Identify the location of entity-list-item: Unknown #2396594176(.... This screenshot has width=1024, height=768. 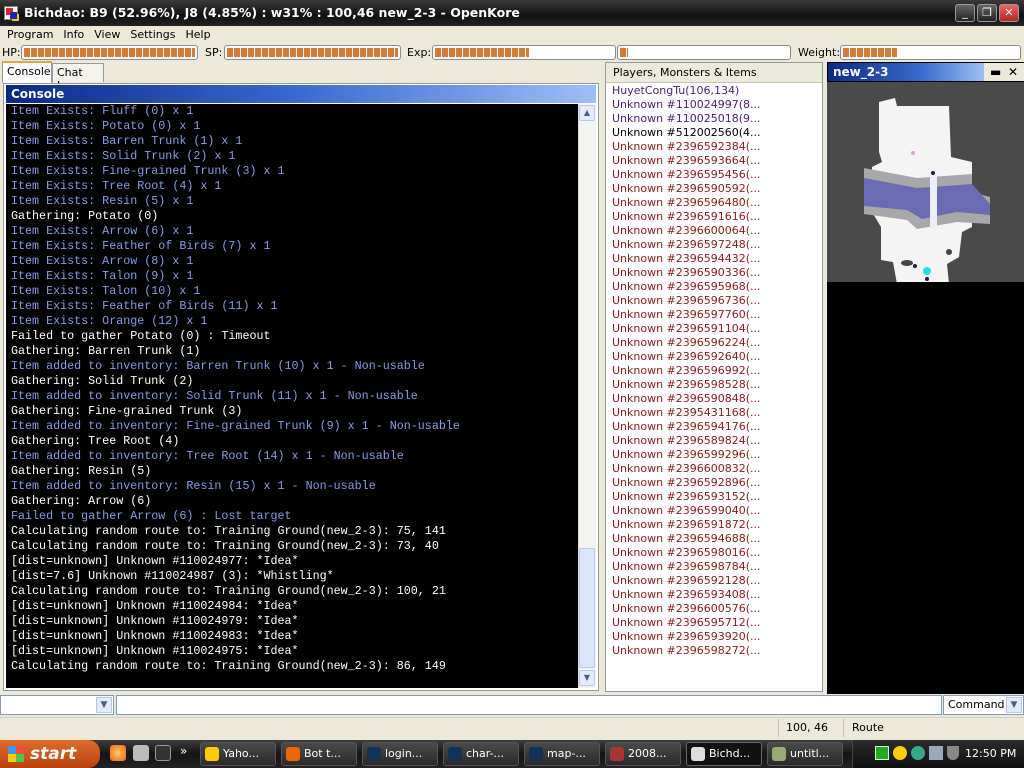
(714, 427).